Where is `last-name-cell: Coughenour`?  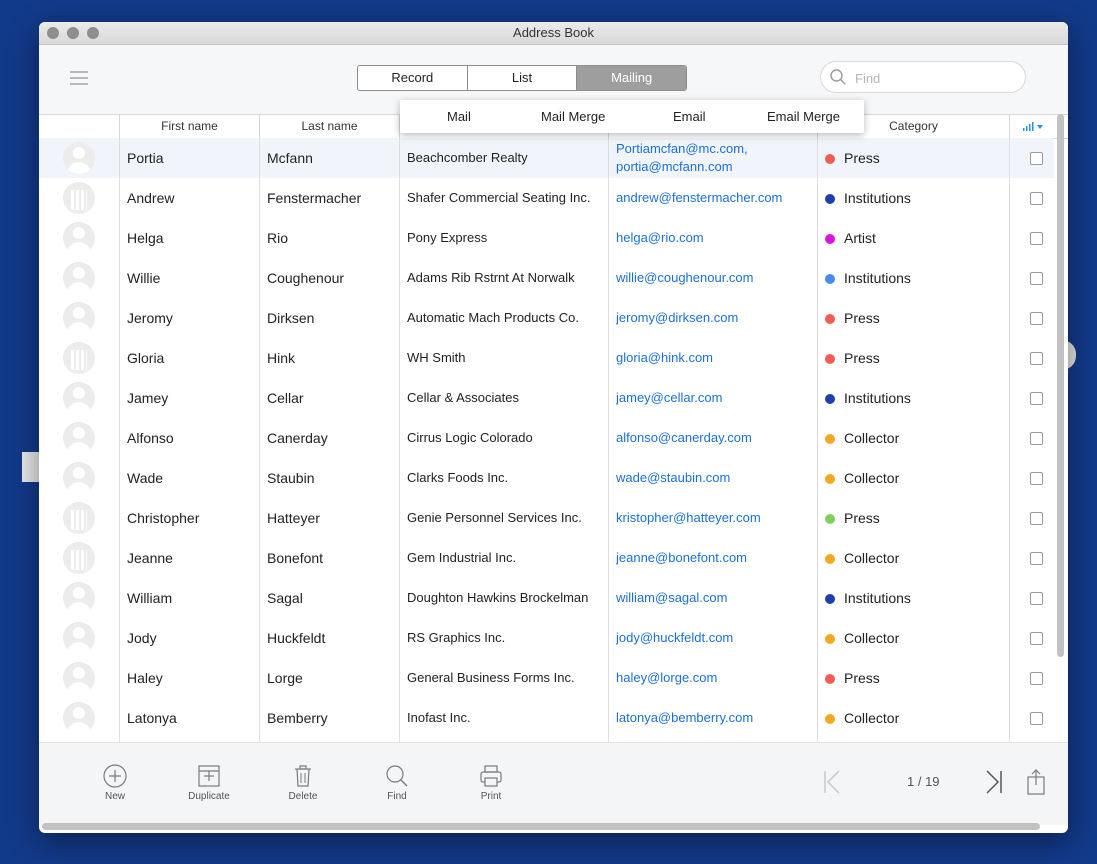
last-name-cell: Coughenour is located at coordinates (306, 278).